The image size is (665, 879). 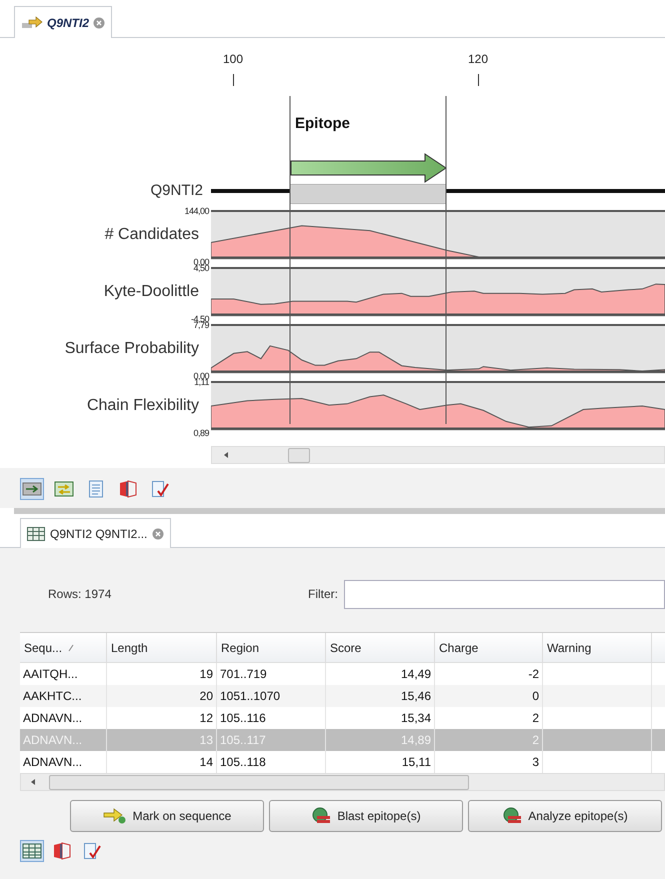 I want to click on ruler-label: 120, so click(x=478, y=59).